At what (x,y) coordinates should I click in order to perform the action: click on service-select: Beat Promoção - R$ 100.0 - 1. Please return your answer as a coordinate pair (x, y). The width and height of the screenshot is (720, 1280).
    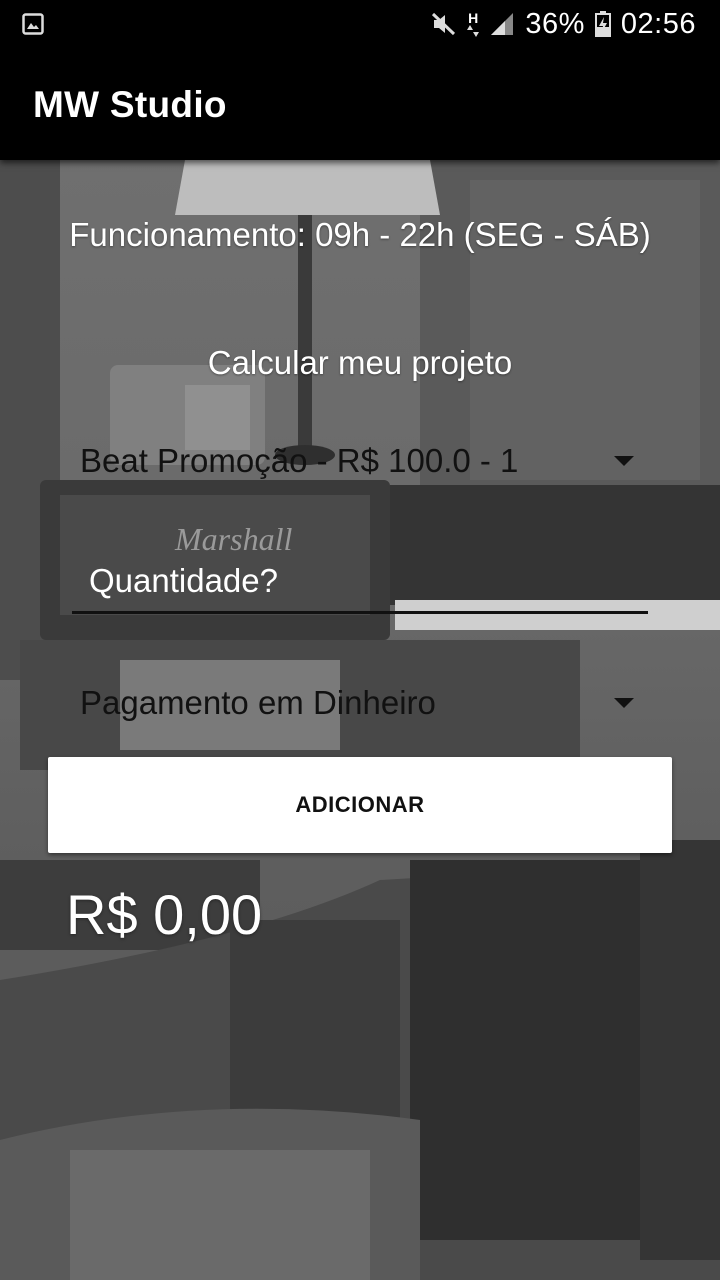
    Looking at the image, I should click on (360, 460).